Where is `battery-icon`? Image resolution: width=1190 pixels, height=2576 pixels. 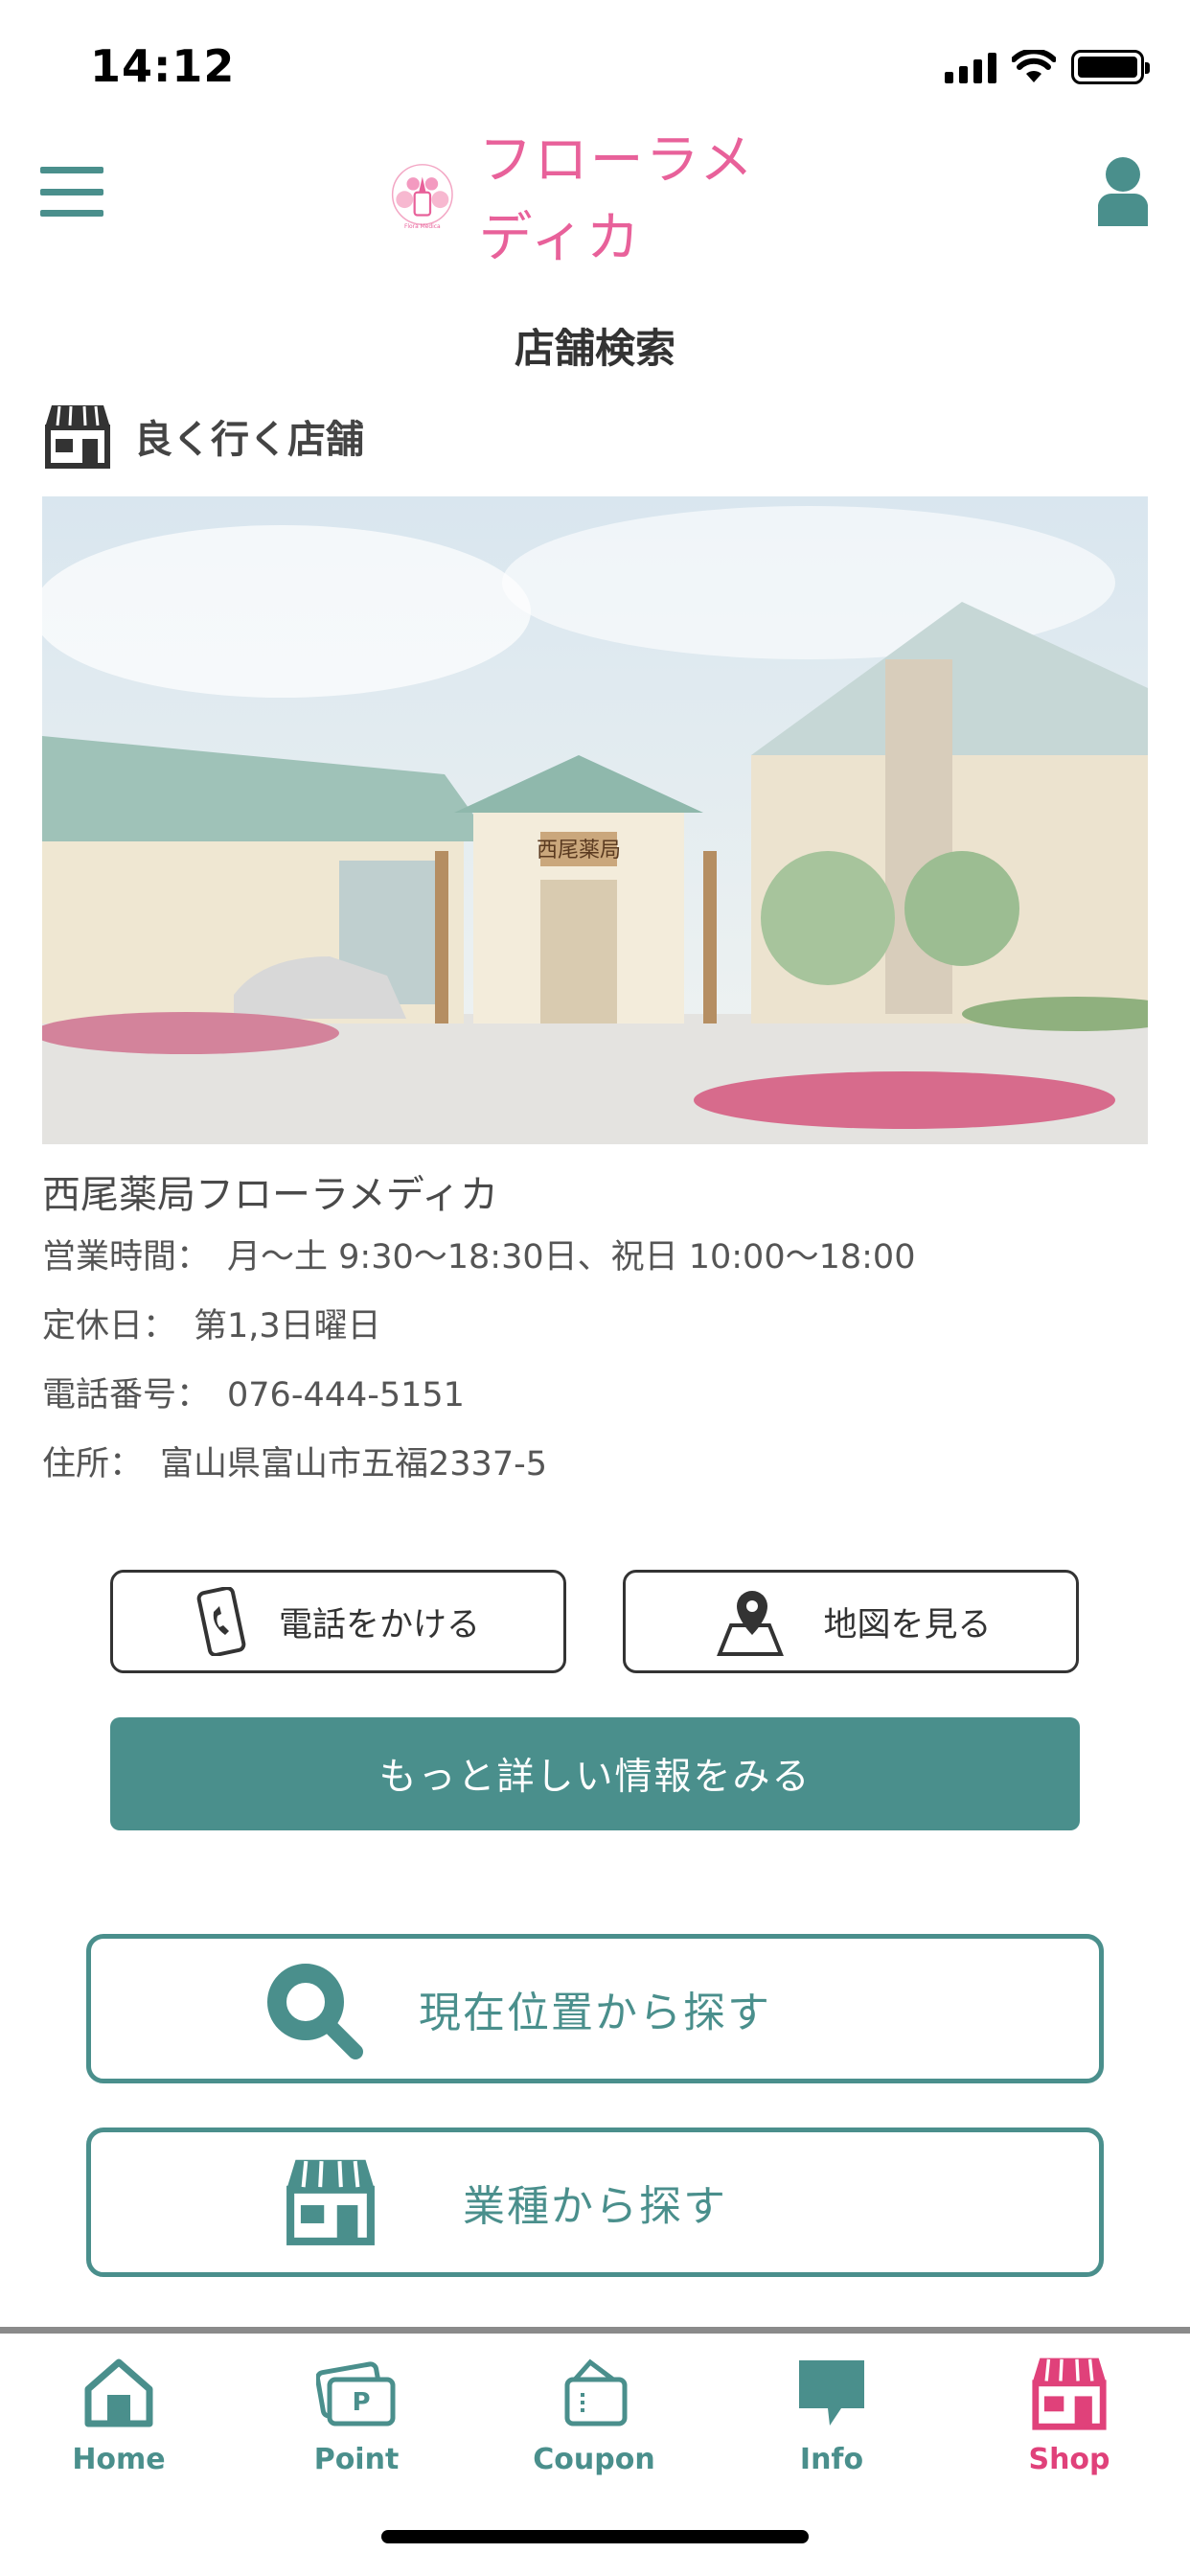 battery-icon is located at coordinates (1110, 67).